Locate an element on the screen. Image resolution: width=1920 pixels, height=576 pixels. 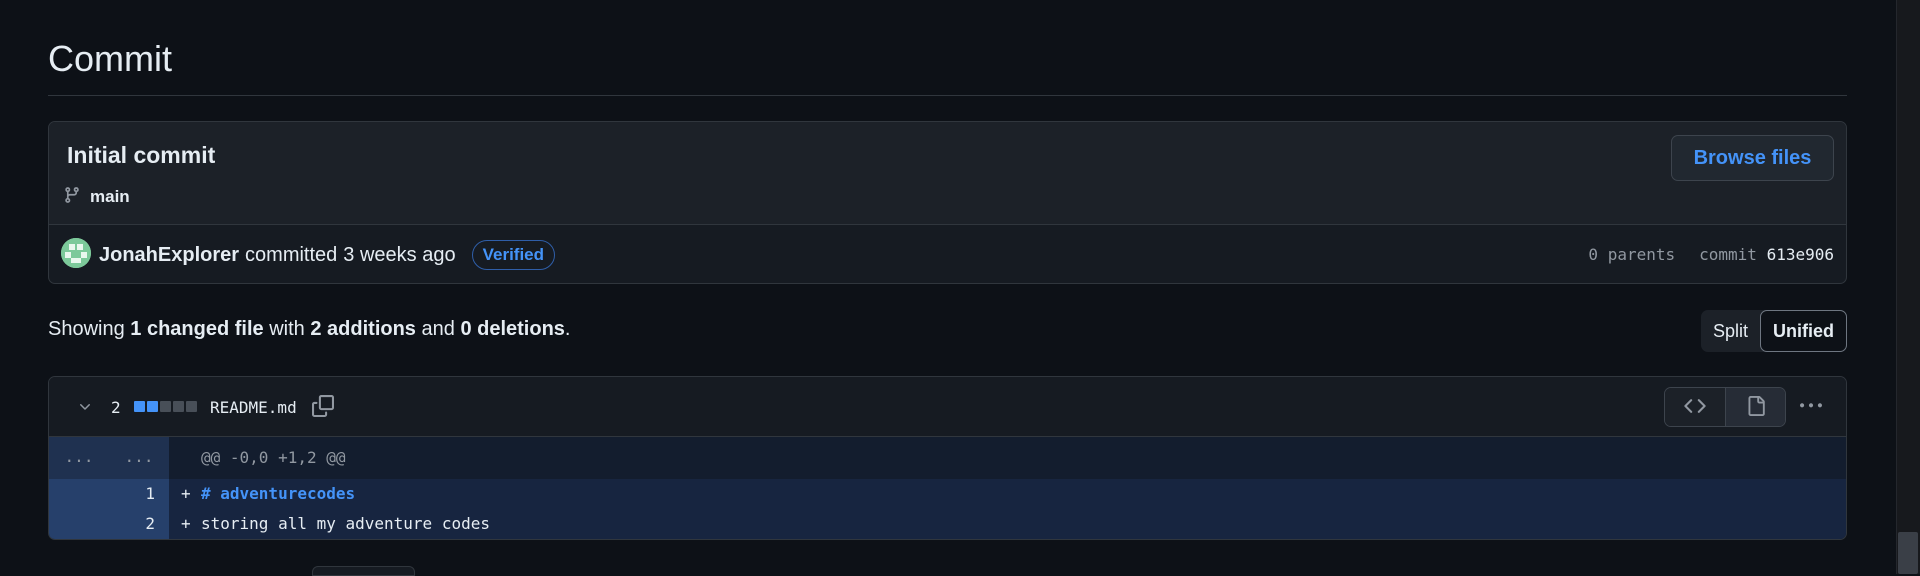
branch-row: main is located at coordinates (96, 197).